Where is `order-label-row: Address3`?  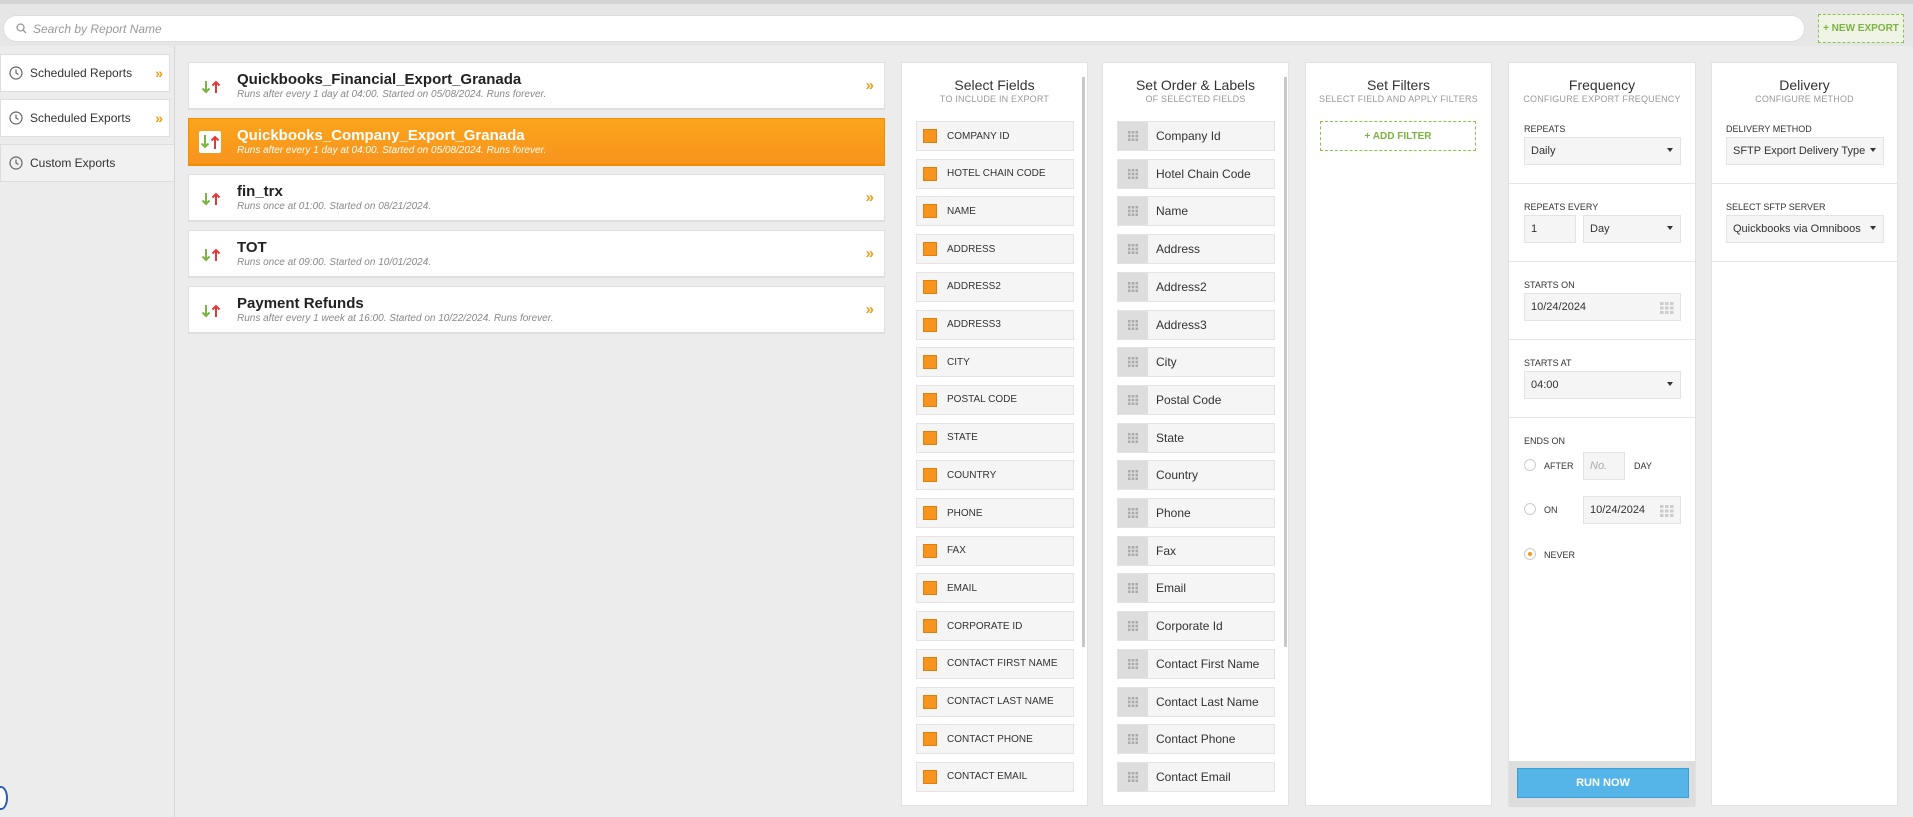
order-label-row: Address3 is located at coordinates (1196, 324).